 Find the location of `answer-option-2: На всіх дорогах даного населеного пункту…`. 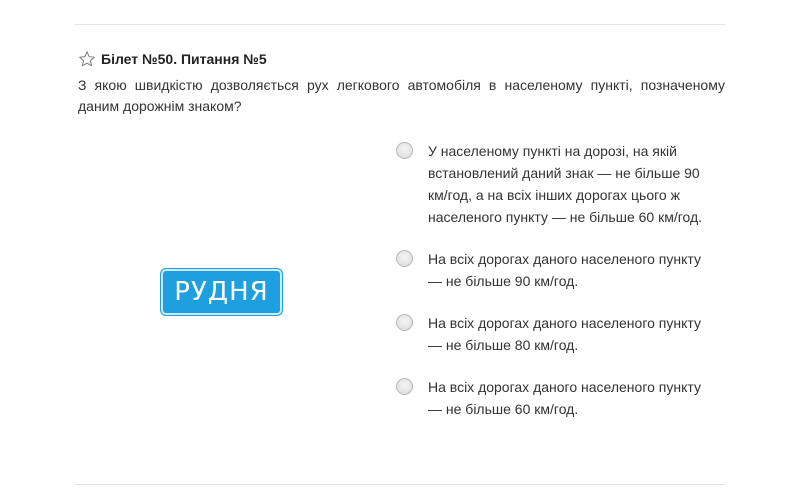

answer-option-2: На всіх дорогах даного населеного пункту… is located at coordinates (561, 270).